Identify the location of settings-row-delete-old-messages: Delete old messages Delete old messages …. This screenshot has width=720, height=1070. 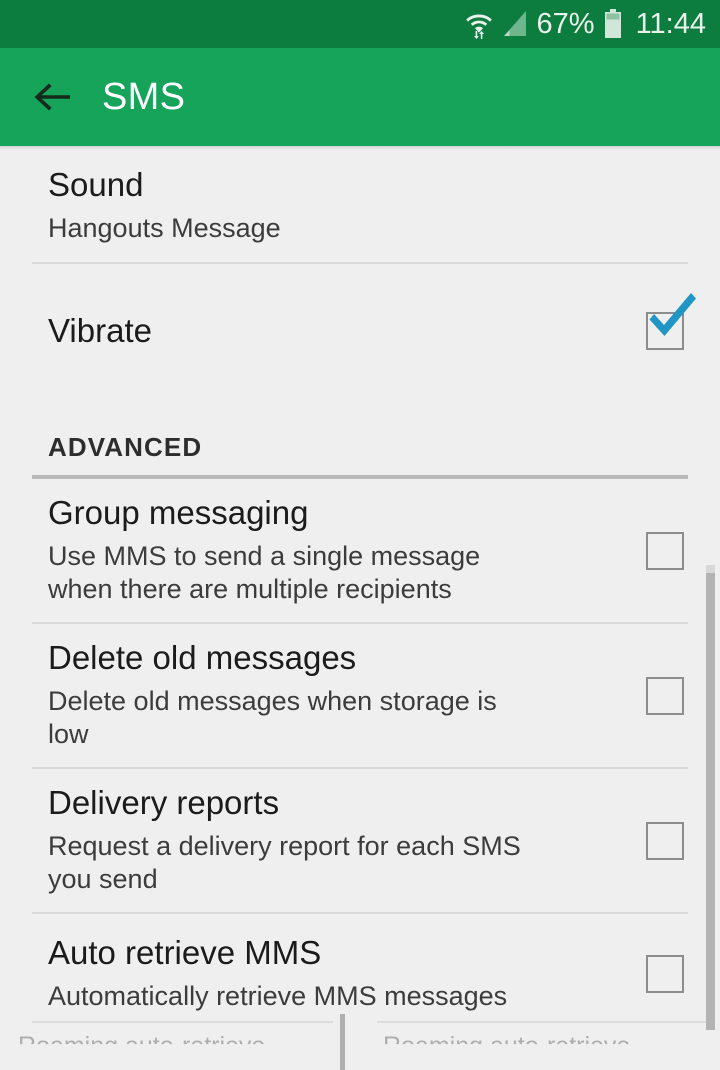
(360, 695).